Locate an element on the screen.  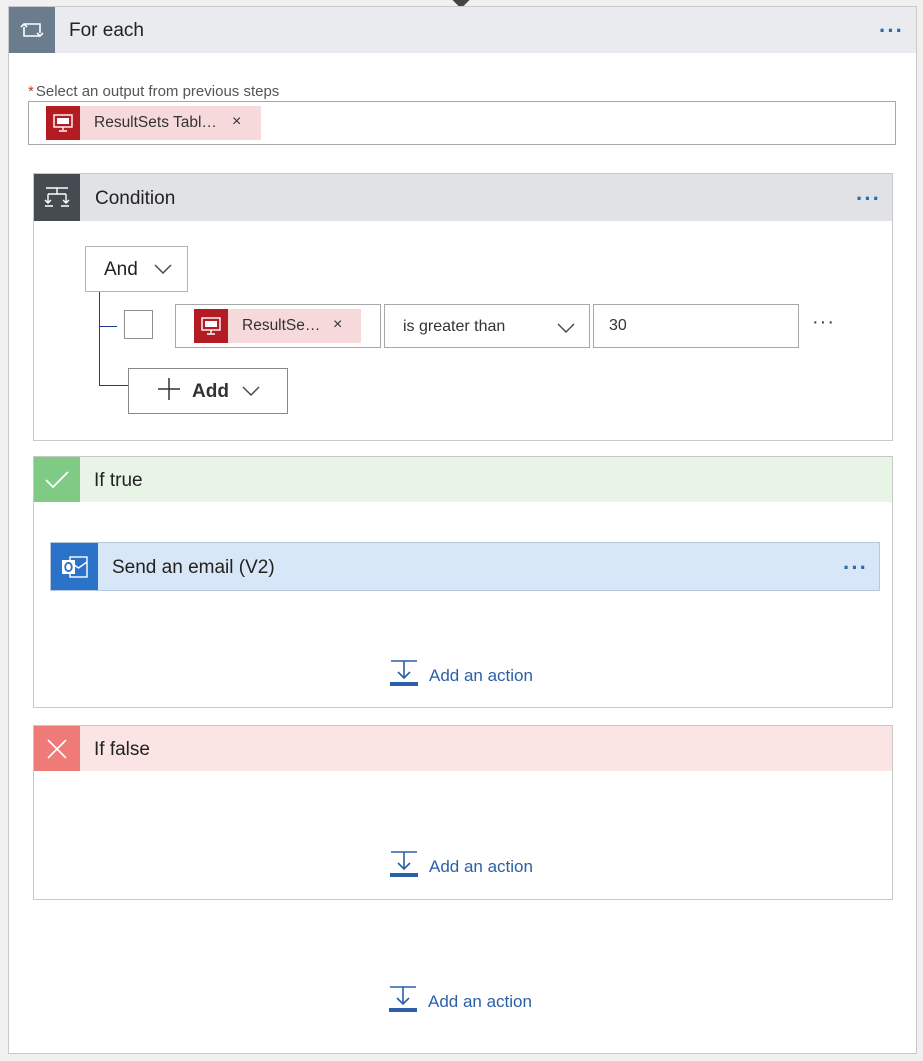
group-operator-label: And is located at coordinates (121, 269).